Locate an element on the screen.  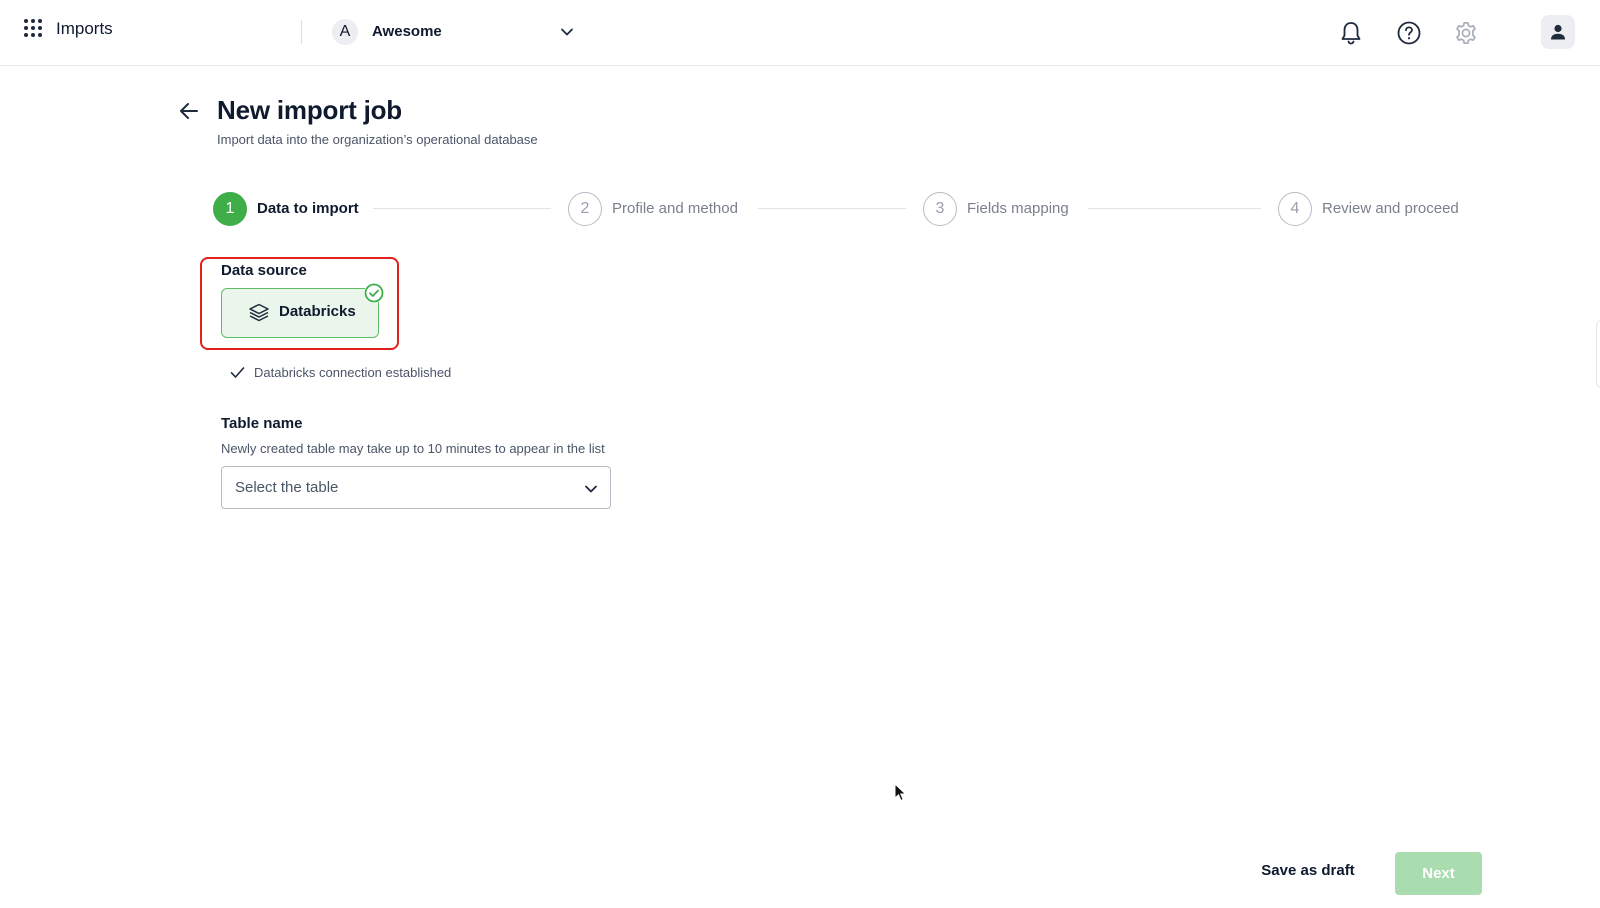
app-title: Imports is located at coordinates (84, 28).